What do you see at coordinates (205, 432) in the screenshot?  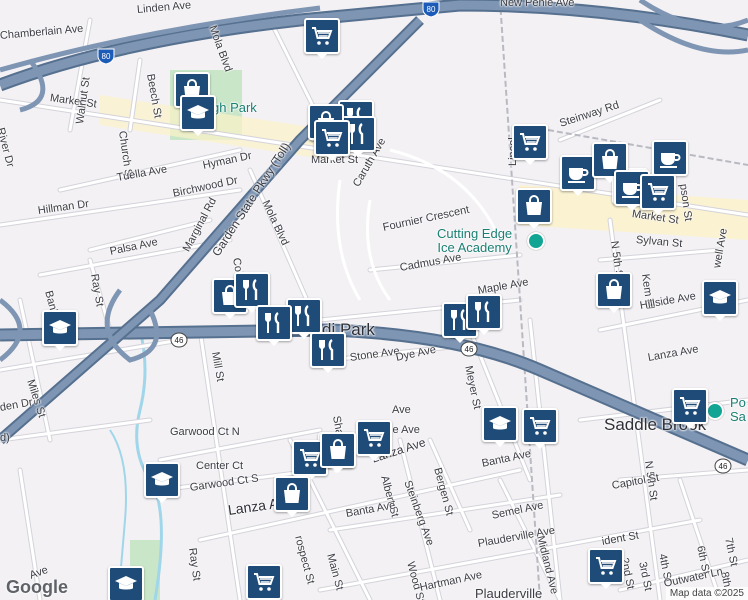 I see `label-garwood-ct-n: Garwood Ct N` at bounding box center [205, 432].